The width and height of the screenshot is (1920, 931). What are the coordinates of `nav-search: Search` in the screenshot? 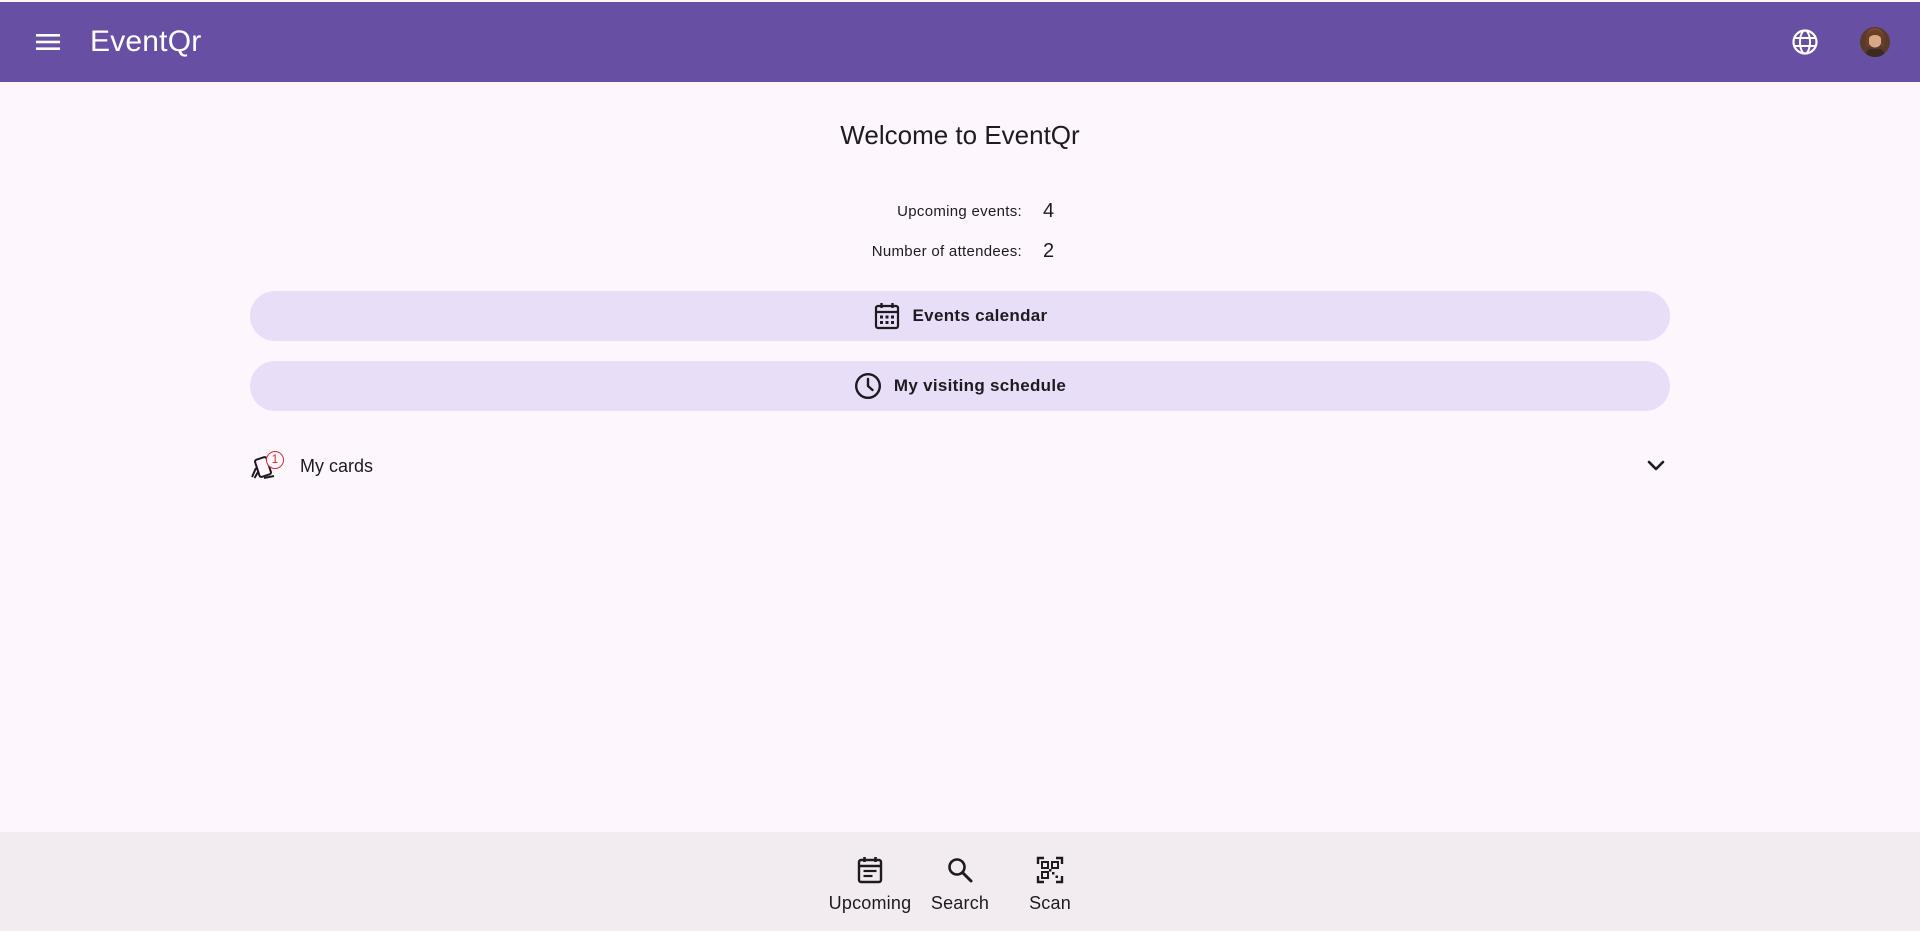 It's located at (960, 889).